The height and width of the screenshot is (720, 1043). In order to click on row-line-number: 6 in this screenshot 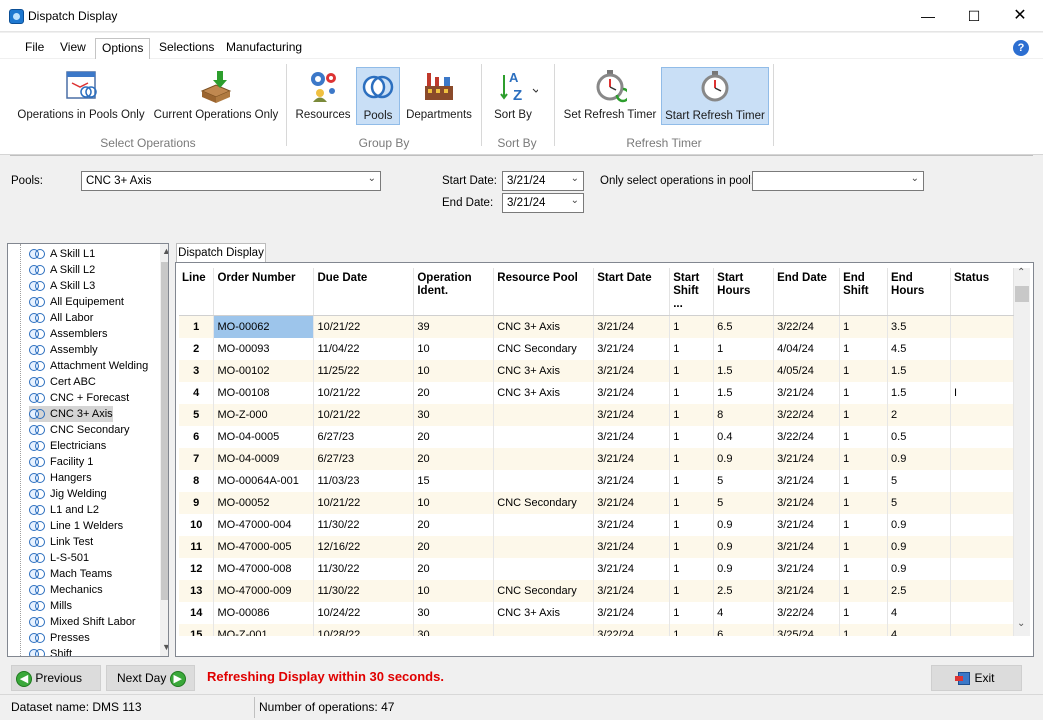, I will do `click(197, 436)`.